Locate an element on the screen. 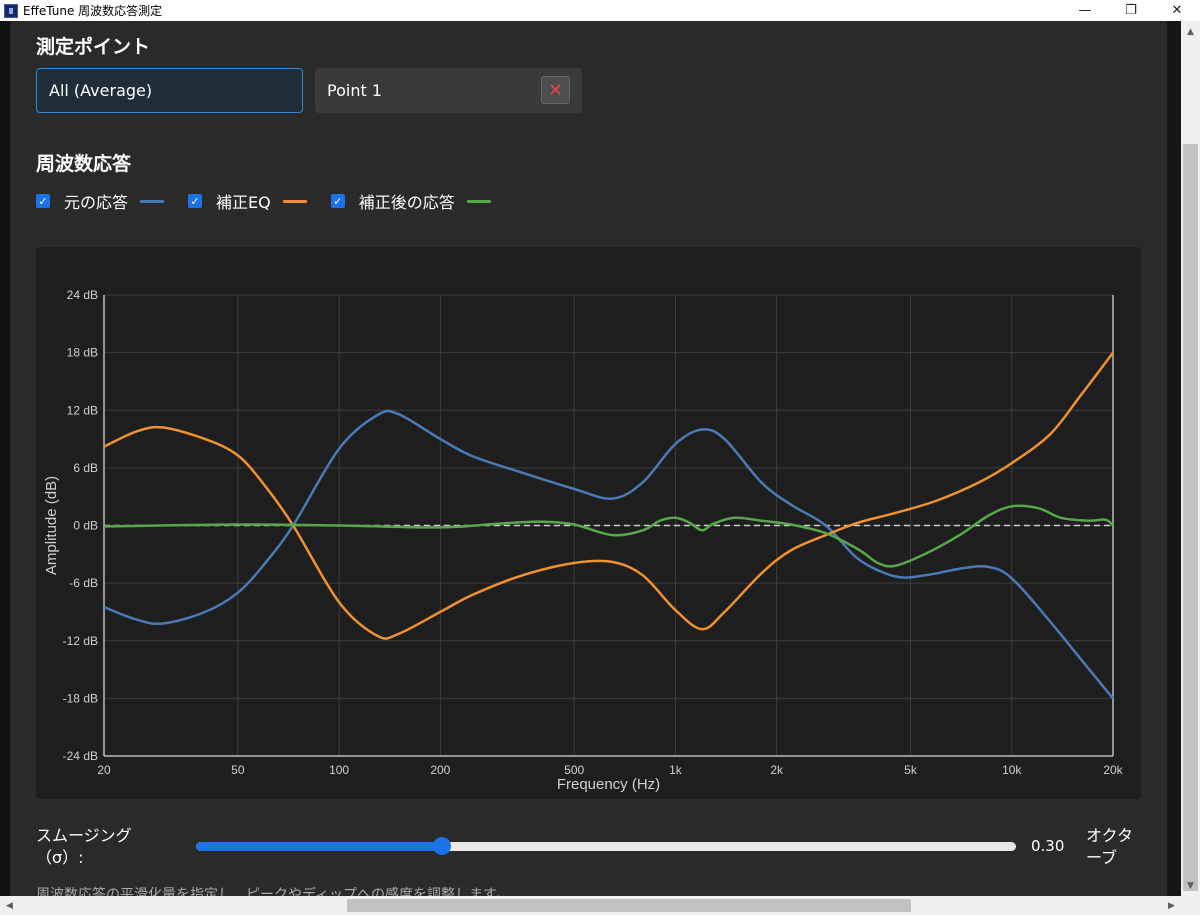 Image resolution: width=1200 pixels, height=915 pixels. restore-button: ❐ is located at coordinates (1131, 10).